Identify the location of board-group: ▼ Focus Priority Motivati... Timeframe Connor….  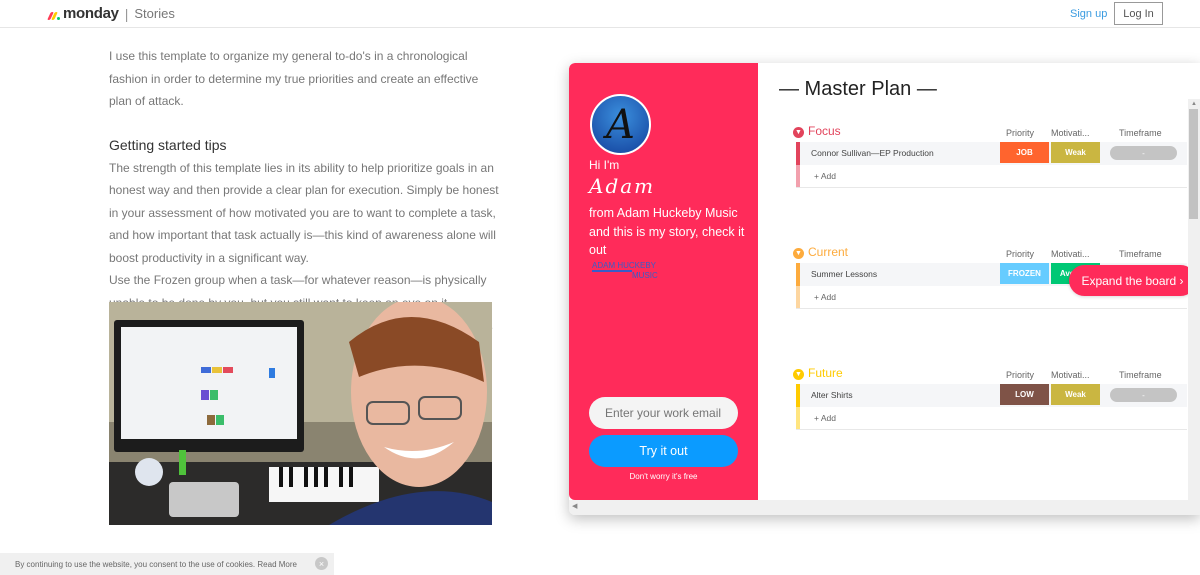
(989, 155).